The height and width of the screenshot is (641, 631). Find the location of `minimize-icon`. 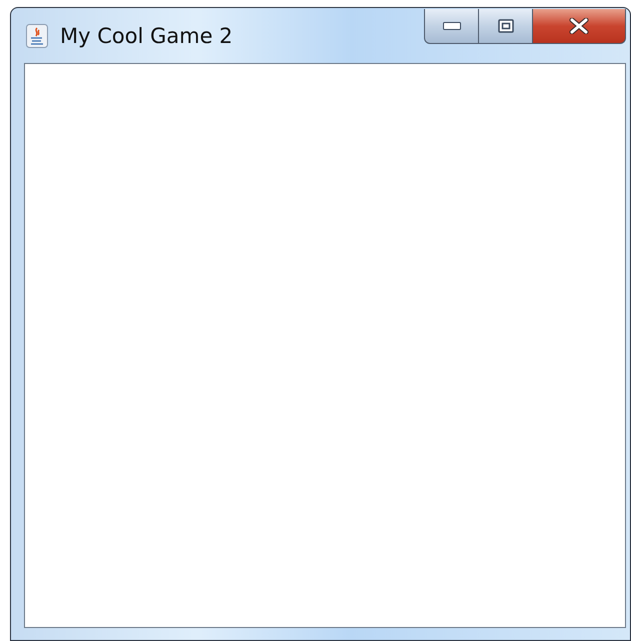

minimize-icon is located at coordinates (451, 26).